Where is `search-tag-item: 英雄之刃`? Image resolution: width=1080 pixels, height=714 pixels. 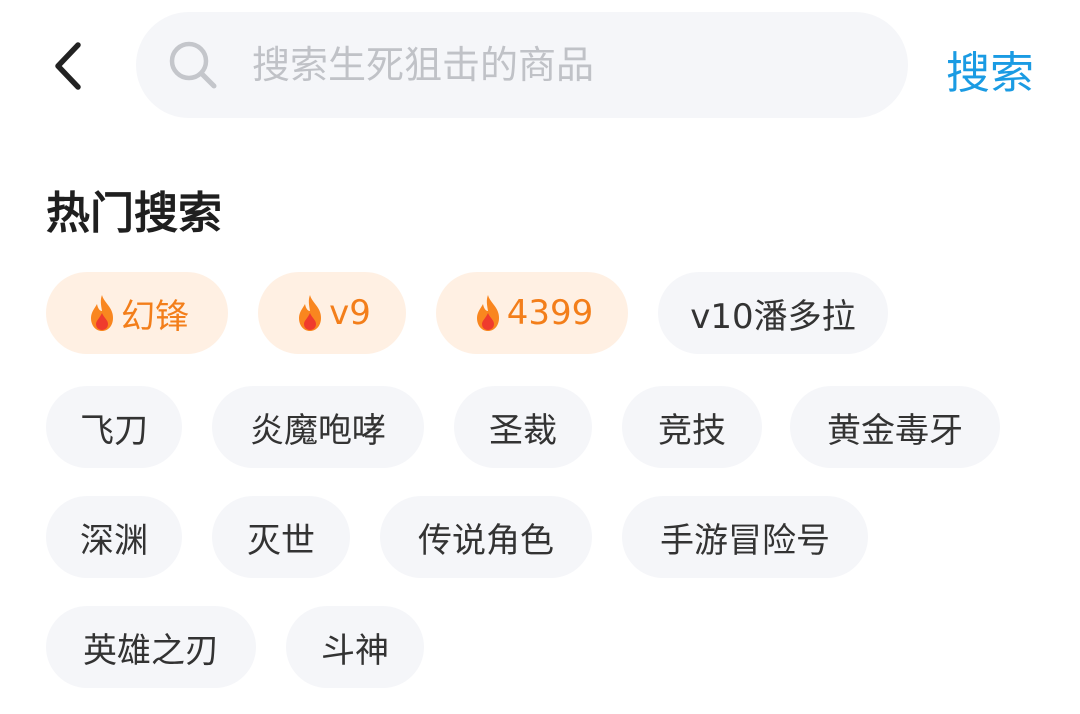 search-tag-item: 英雄之刃 is located at coordinates (151, 647).